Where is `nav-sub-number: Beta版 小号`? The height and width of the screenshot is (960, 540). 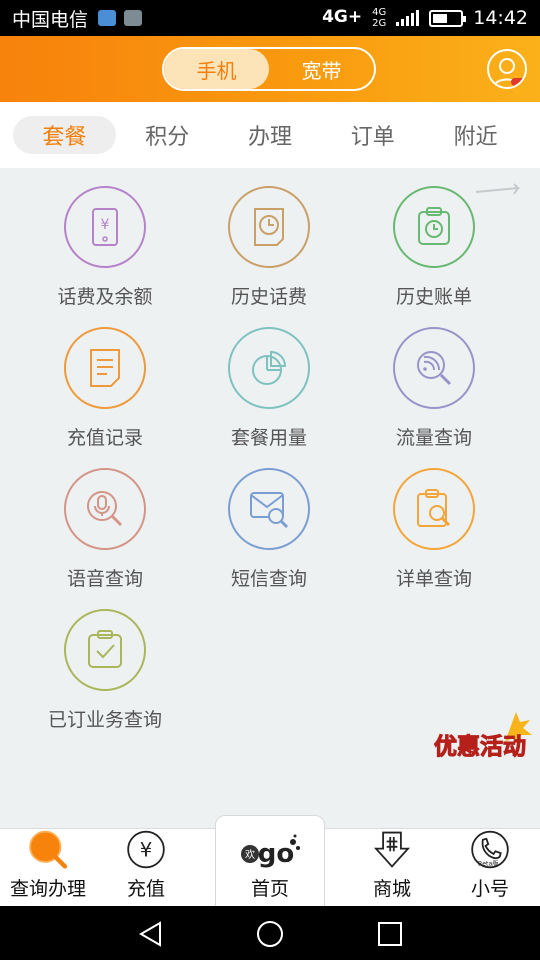 nav-sub-number: Beta版 小号 is located at coordinates (490, 868).